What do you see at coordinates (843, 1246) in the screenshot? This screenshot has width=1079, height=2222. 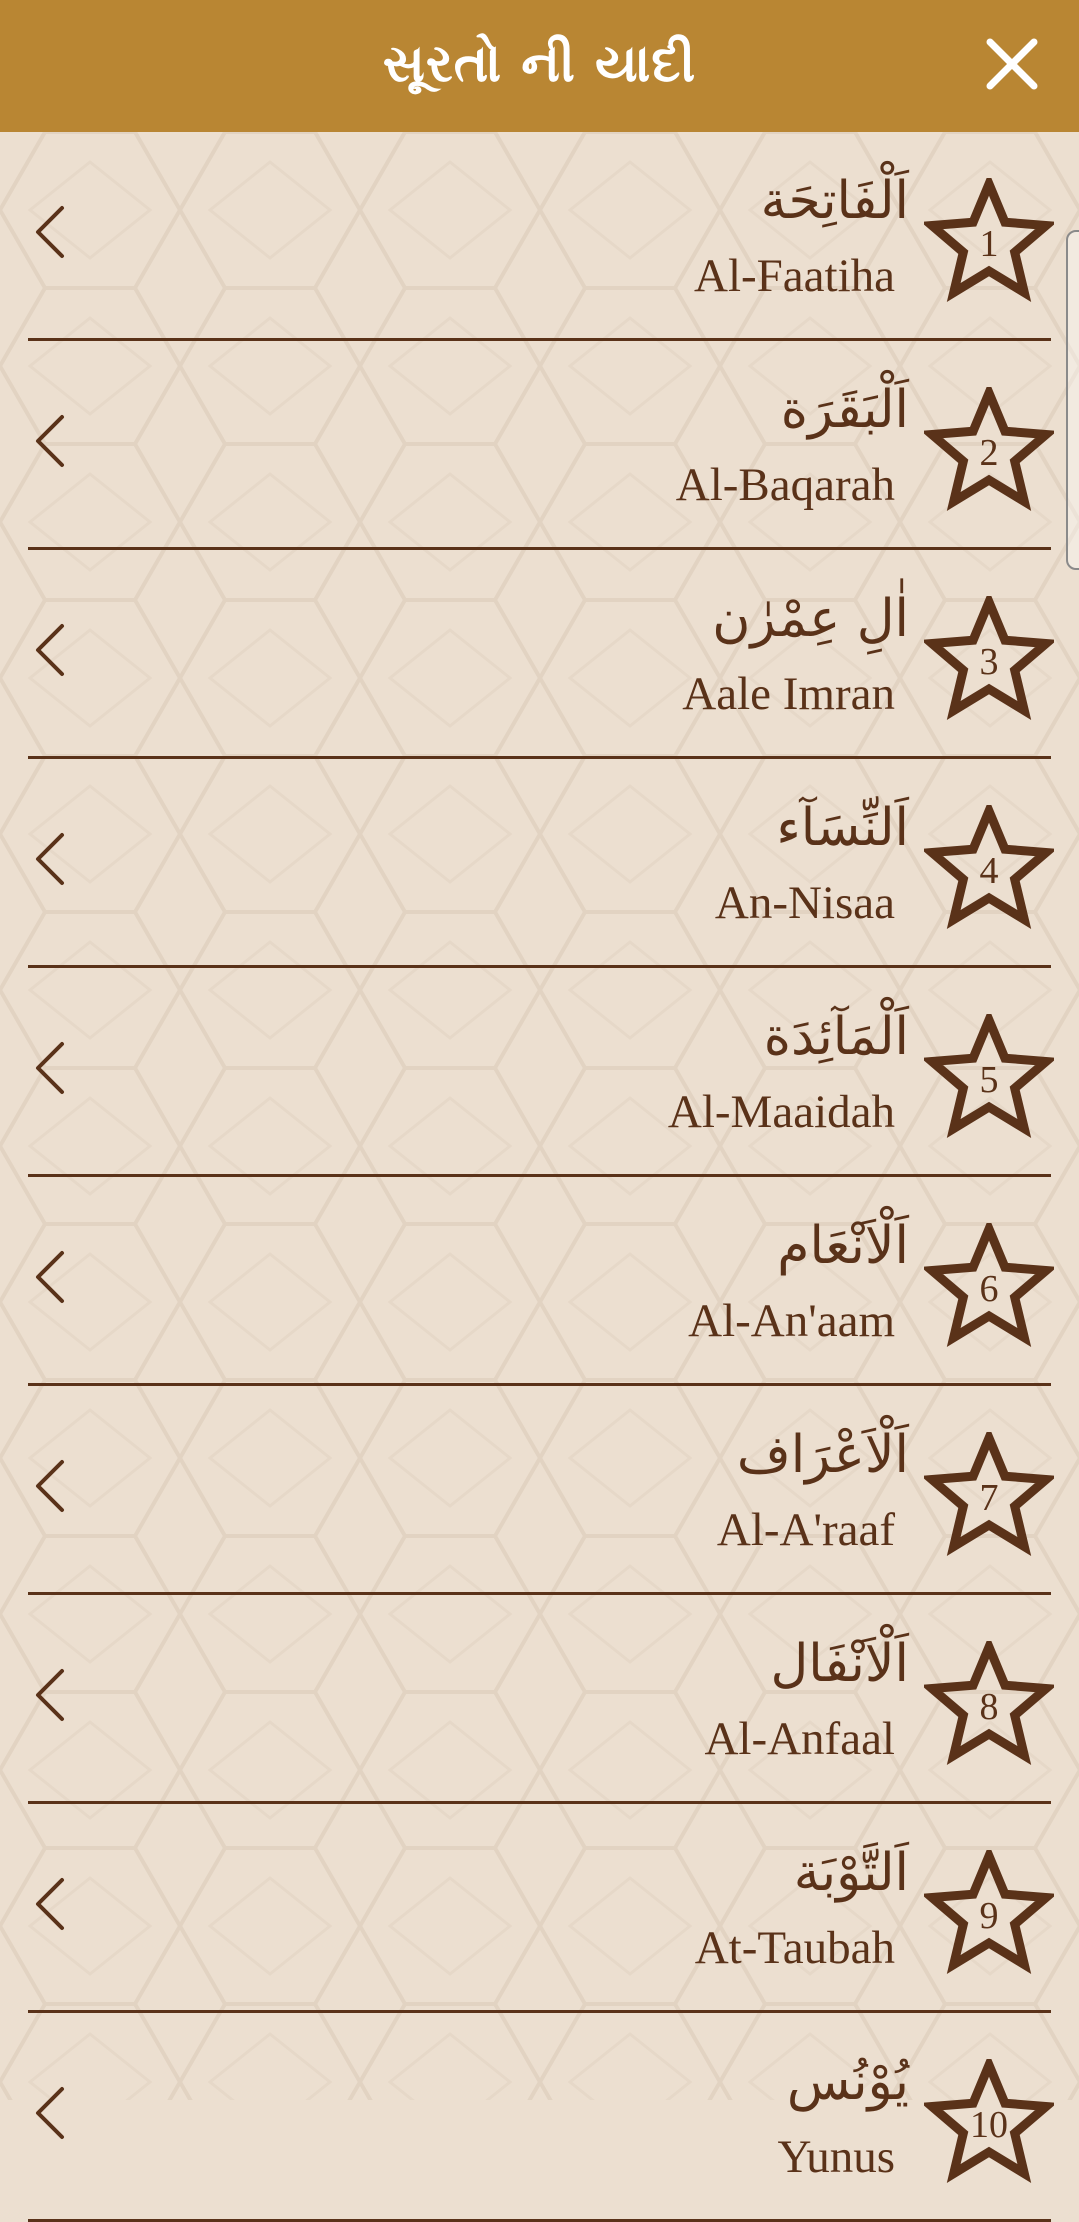 I see `surah-arabic-name: اَلْاَنْعَام` at bounding box center [843, 1246].